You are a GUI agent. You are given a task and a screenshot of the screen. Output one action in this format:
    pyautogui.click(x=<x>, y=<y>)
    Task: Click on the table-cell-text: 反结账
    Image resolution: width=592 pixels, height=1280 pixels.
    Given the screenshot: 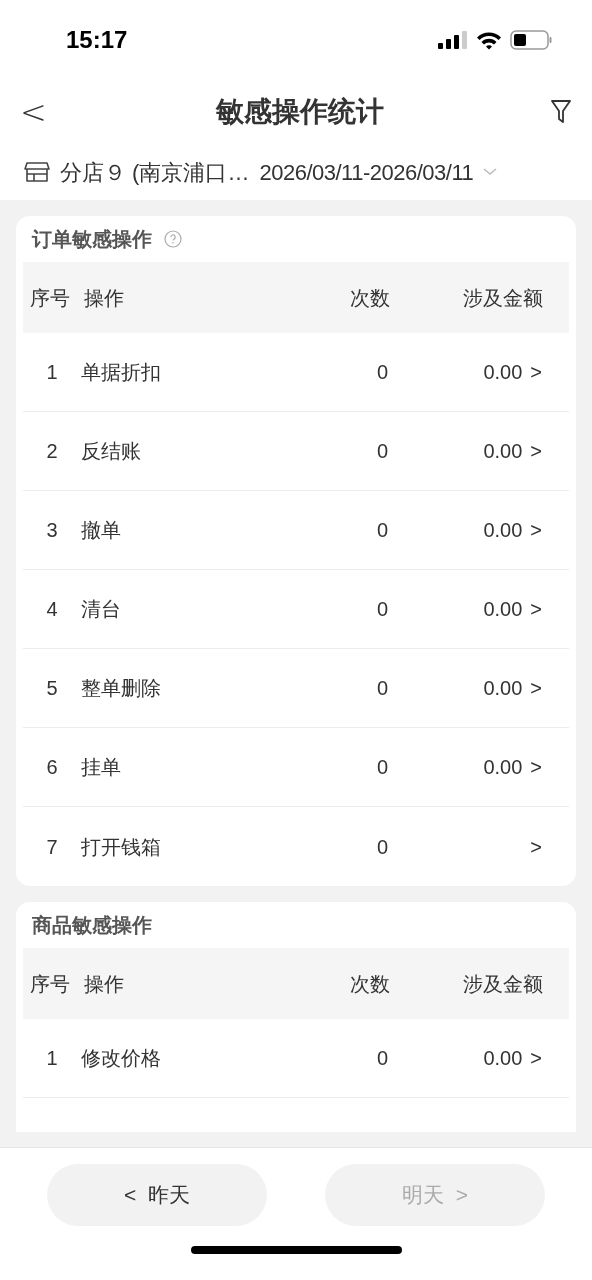 What is the action you would take?
    pyautogui.click(x=111, y=451)
    